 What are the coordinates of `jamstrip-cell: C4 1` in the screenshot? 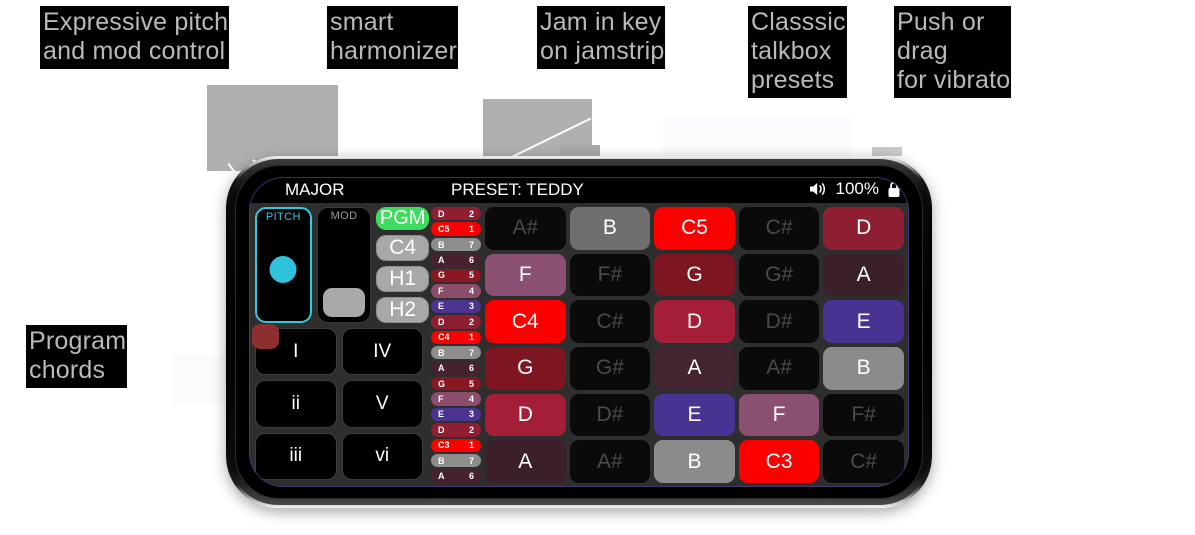 It's located at (456, 337).